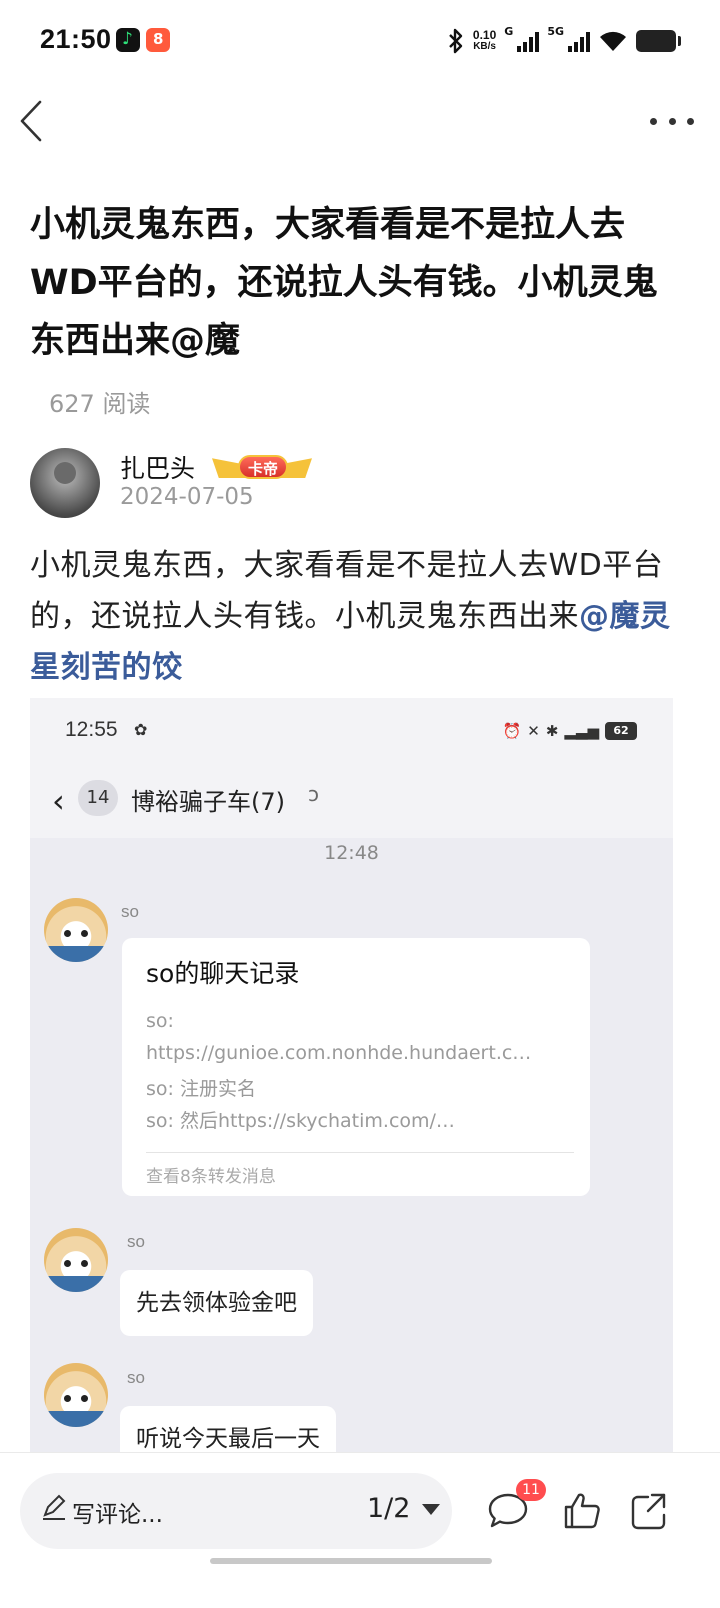 Image resolution: width=720 pixels, height=1608 pixels. I want to click on more-options-button, so click(672, 121).